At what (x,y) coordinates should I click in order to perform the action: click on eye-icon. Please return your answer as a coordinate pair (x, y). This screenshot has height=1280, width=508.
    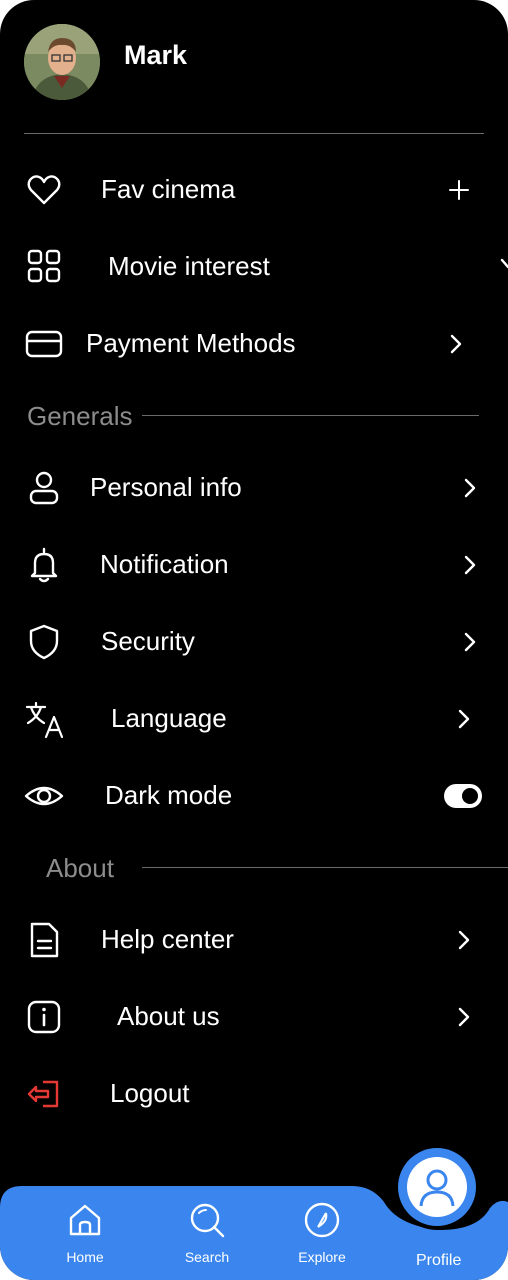
    Looking at the image, I should click on (44, 796).